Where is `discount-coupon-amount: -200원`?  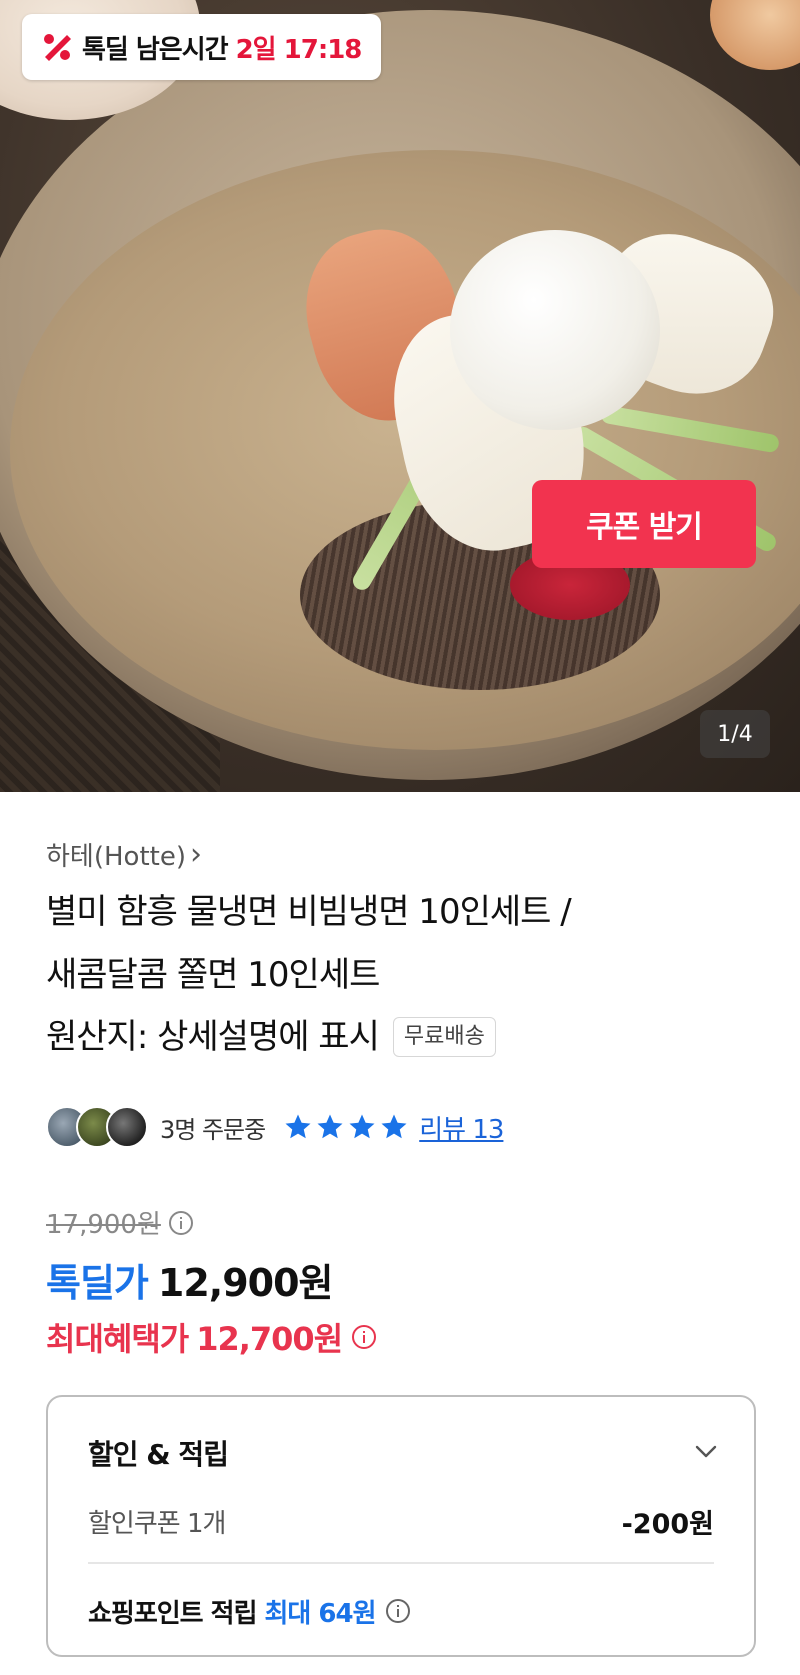
discount-coupon-amount: -200원 is located at coordinates (667, 1524).